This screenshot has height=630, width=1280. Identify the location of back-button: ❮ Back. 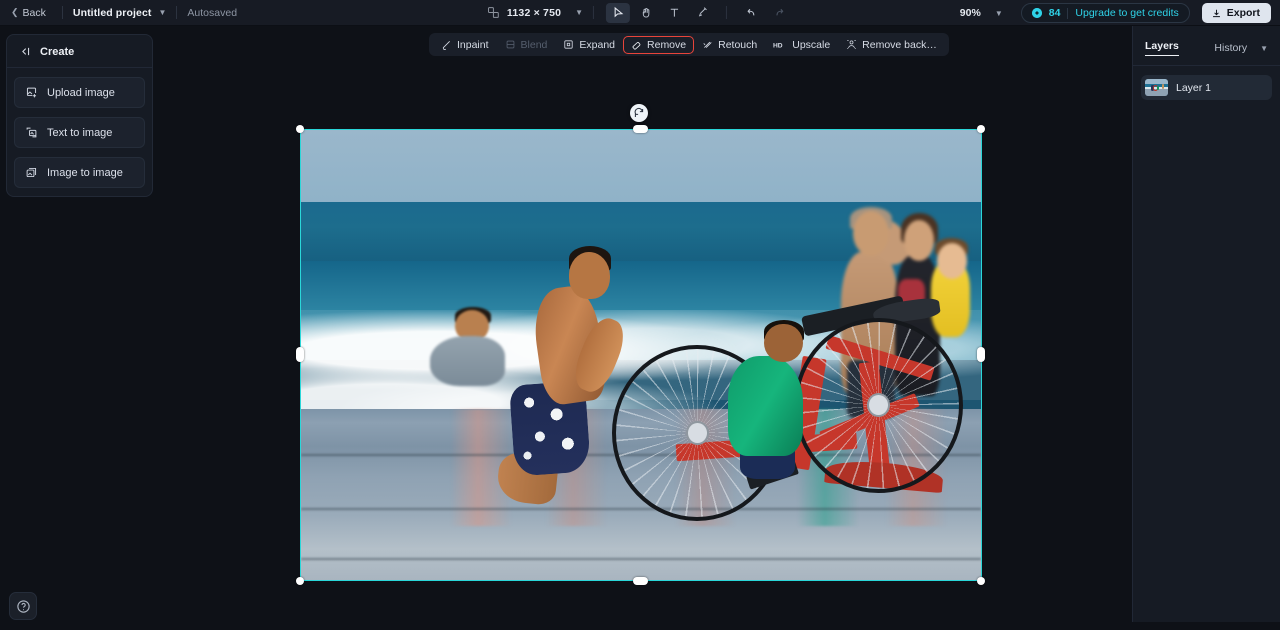
(30, 13).